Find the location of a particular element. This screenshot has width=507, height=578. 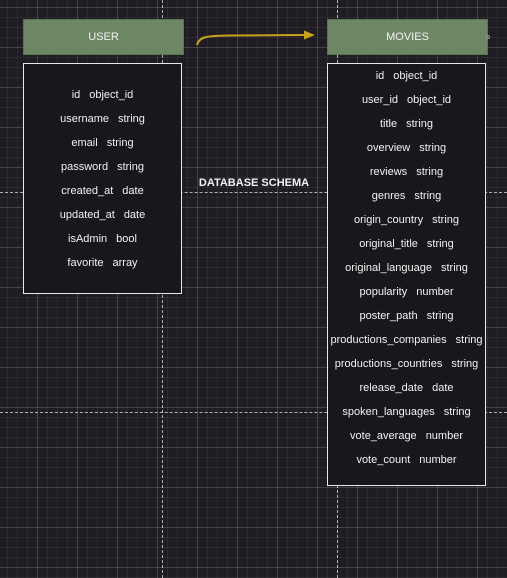

arrow-head-icon is located at coordinates (309, 35).